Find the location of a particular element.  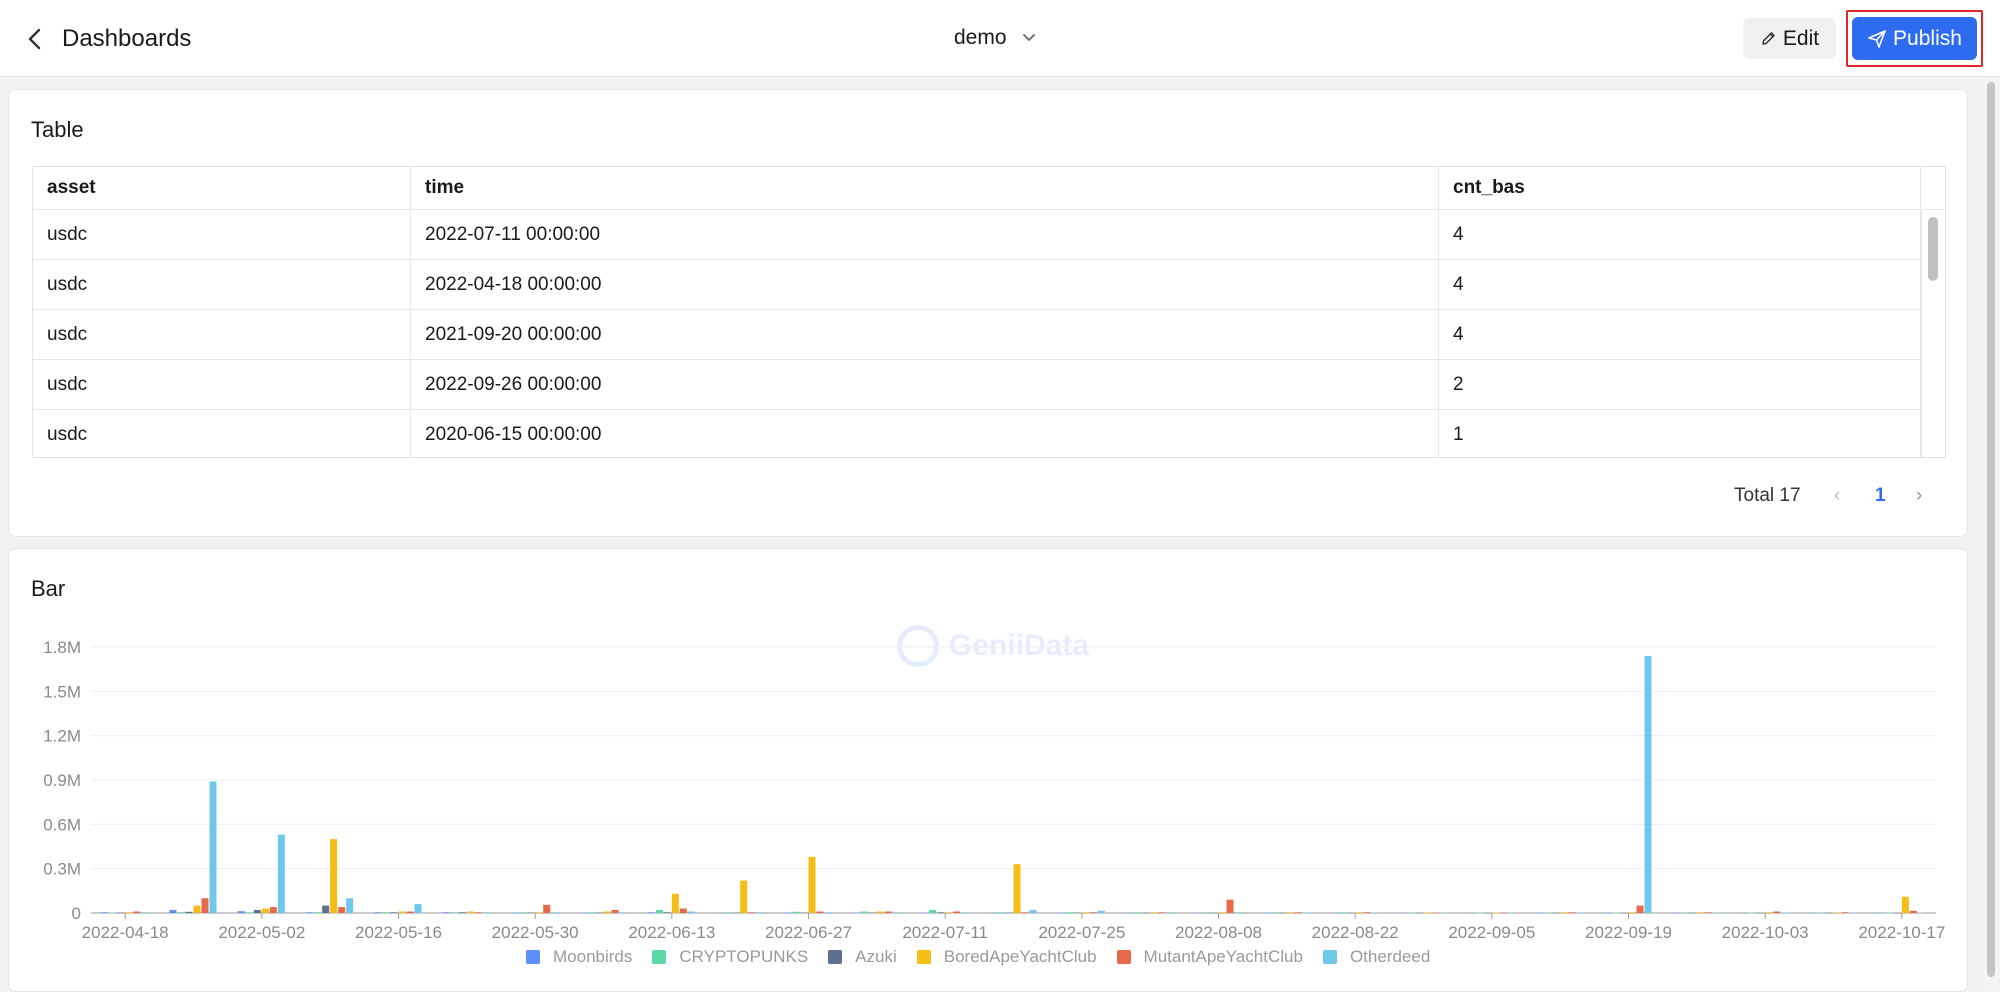

publish-button: Publish is located at coordinates (1914, 38).